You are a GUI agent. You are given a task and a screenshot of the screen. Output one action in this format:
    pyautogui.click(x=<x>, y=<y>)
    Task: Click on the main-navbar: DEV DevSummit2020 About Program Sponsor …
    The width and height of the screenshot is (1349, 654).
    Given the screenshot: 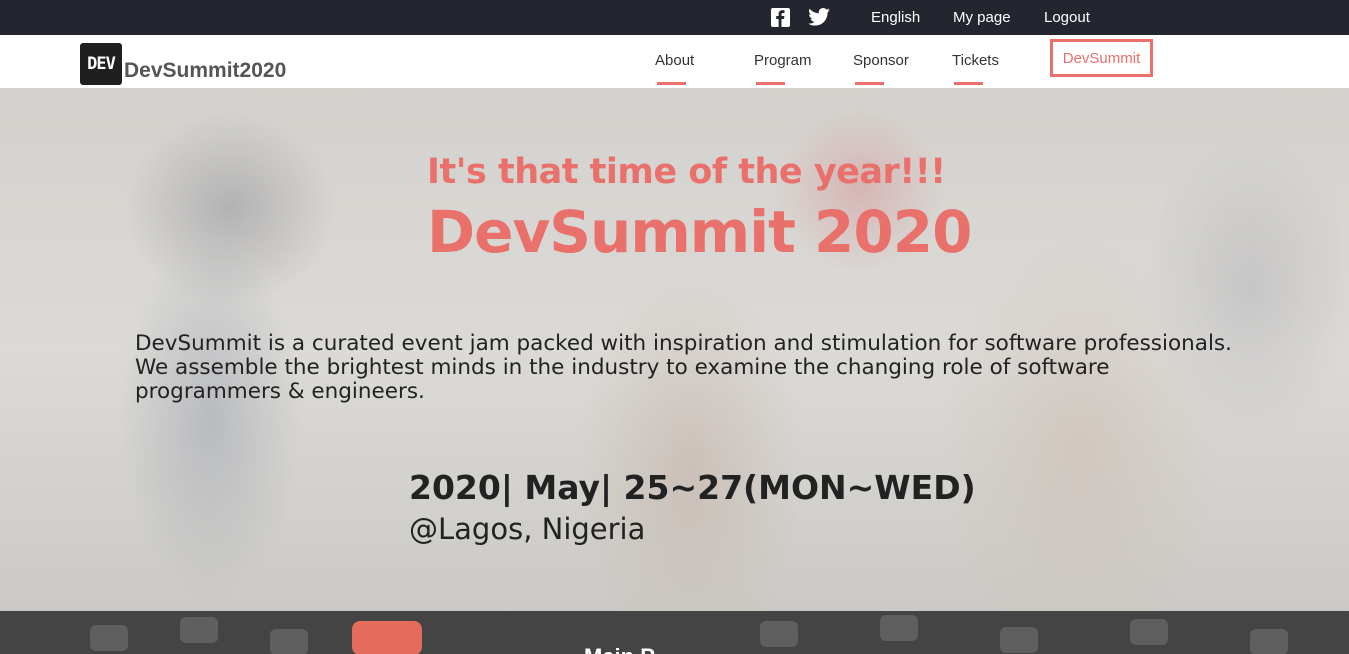 What is the action you would take?
    pyautogui.click(x=674, y=61)
    